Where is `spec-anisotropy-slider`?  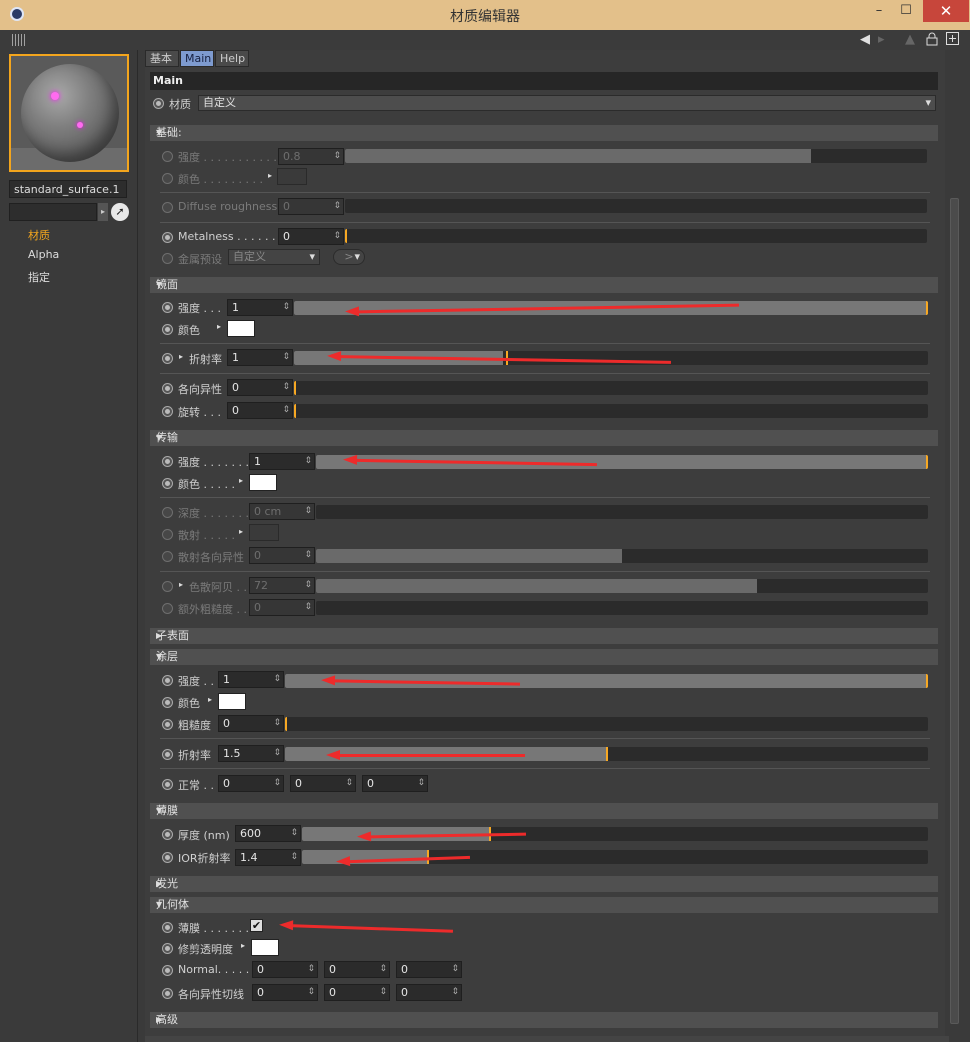
spec-anisotropy-slider is located at coordinates (611, 388).